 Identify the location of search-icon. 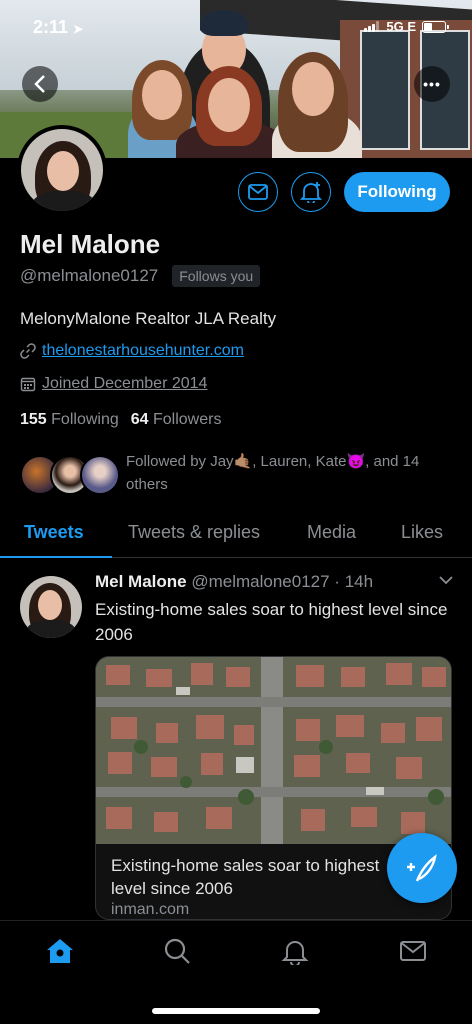
(177, 951).